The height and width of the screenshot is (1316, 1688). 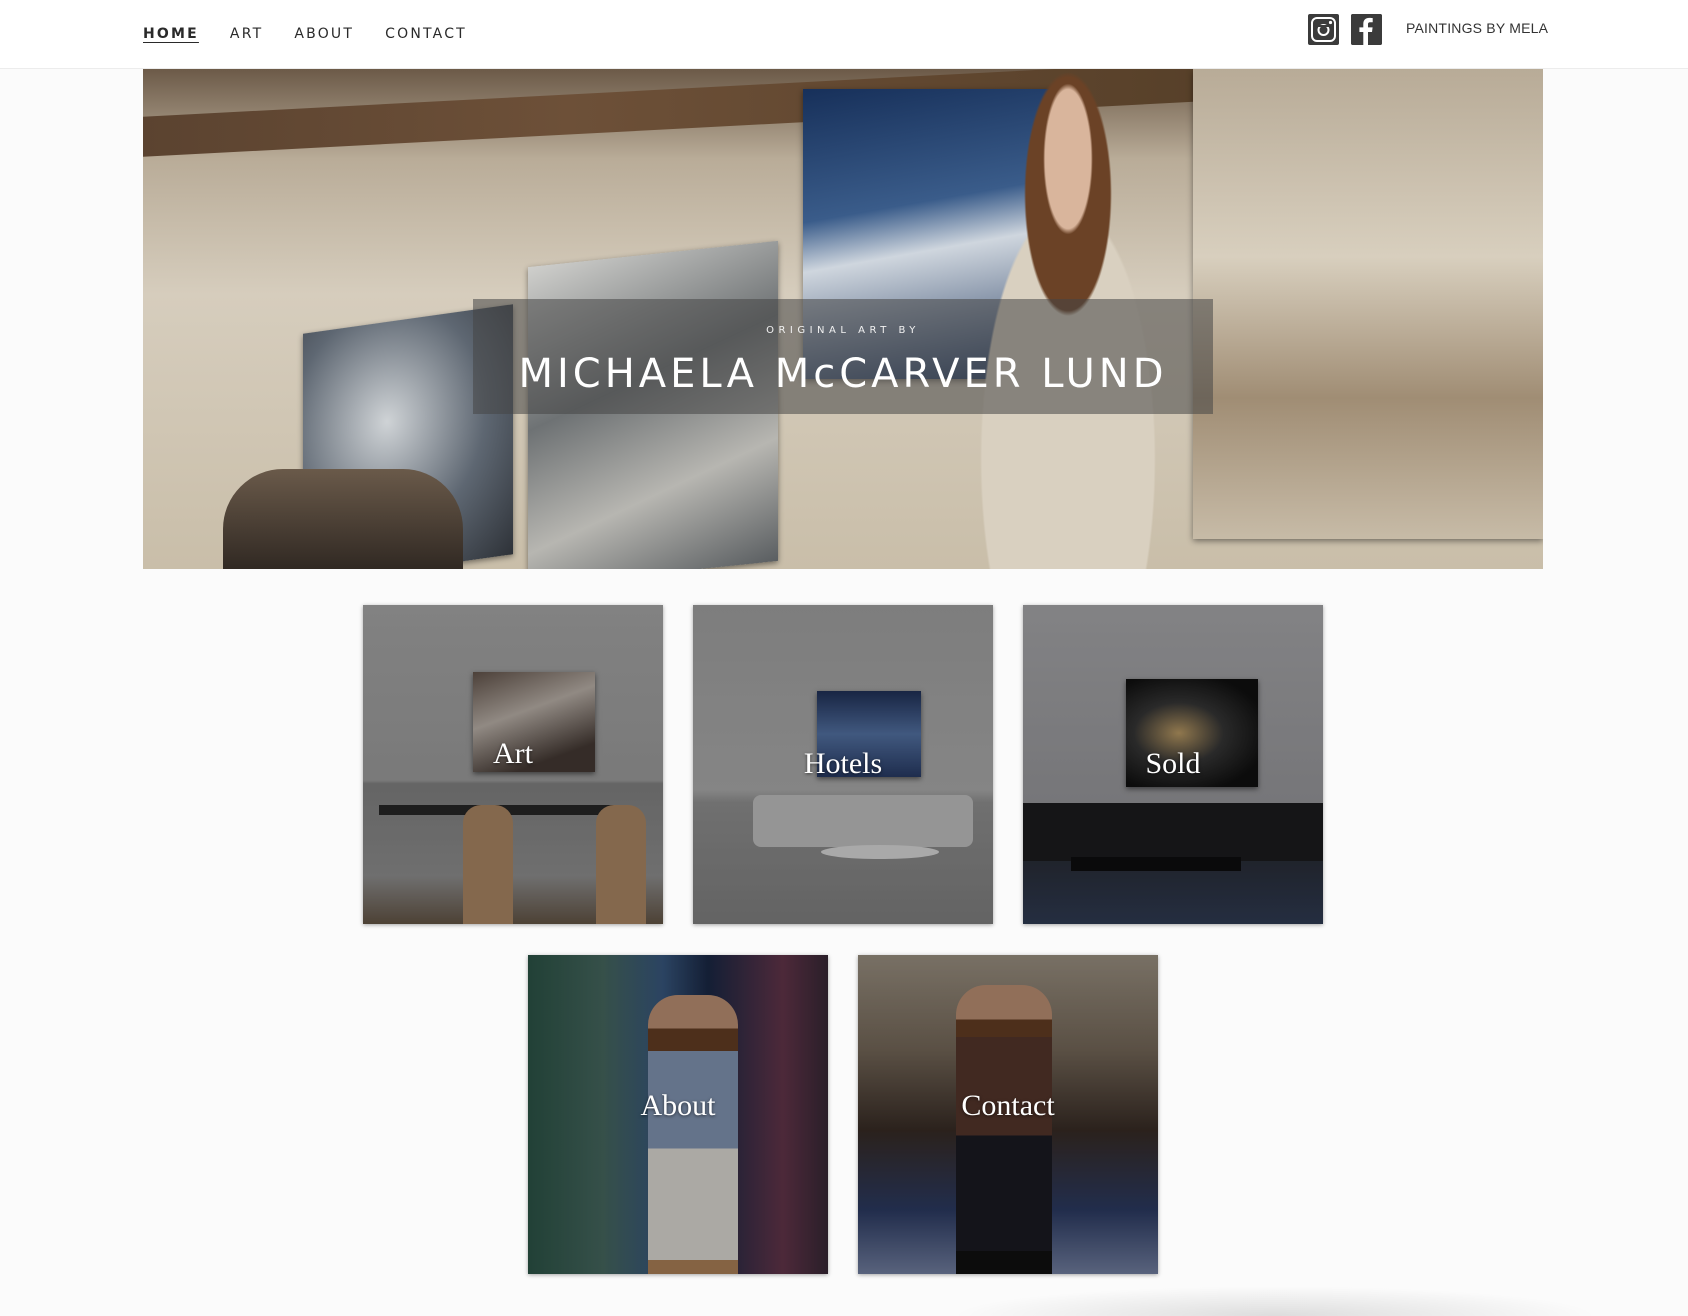 What do you see at coordinates (1366, 29) in the screenshot?
I see `facebook-icon` at bounding box center [1366, 29].